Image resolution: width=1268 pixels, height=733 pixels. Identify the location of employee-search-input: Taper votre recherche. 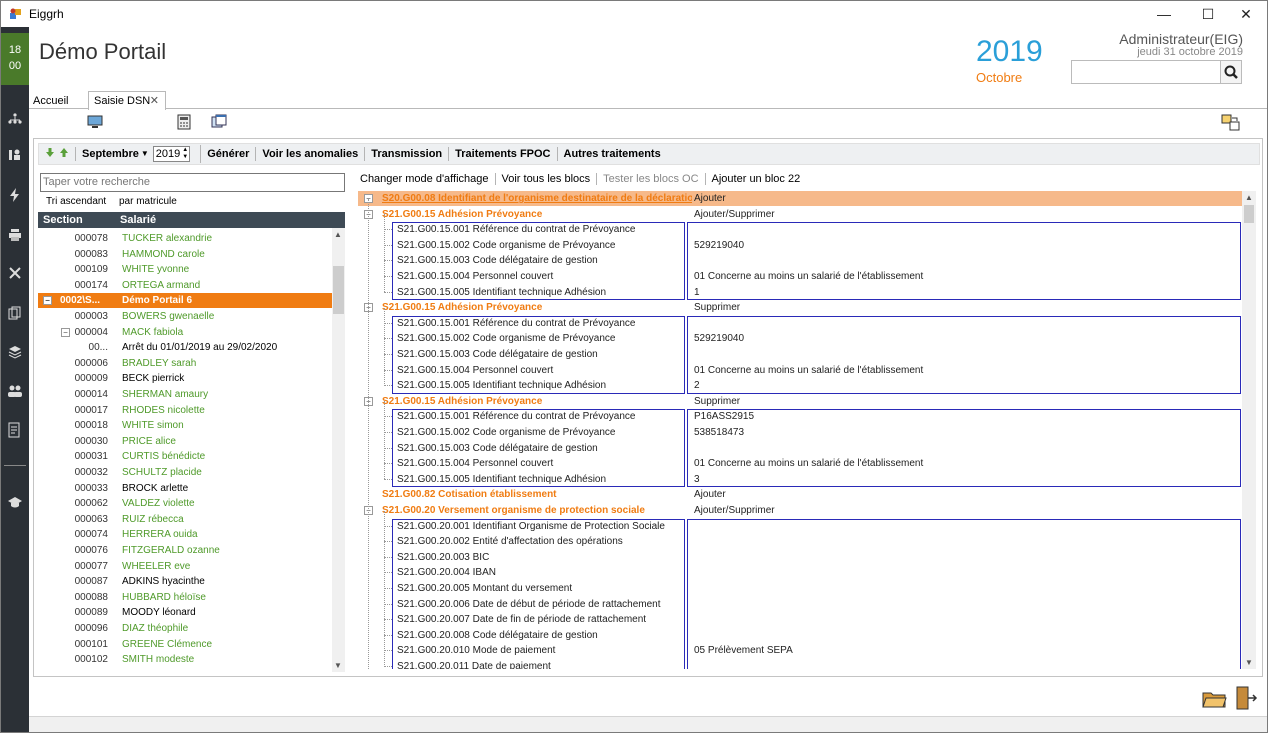
(192, 182).